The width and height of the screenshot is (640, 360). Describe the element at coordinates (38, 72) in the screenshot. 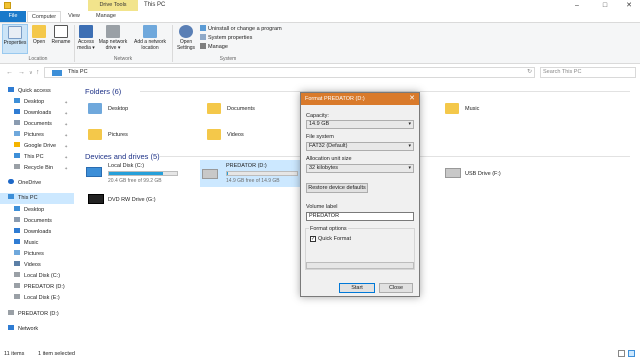

I see `up-button: ↑` at that location.